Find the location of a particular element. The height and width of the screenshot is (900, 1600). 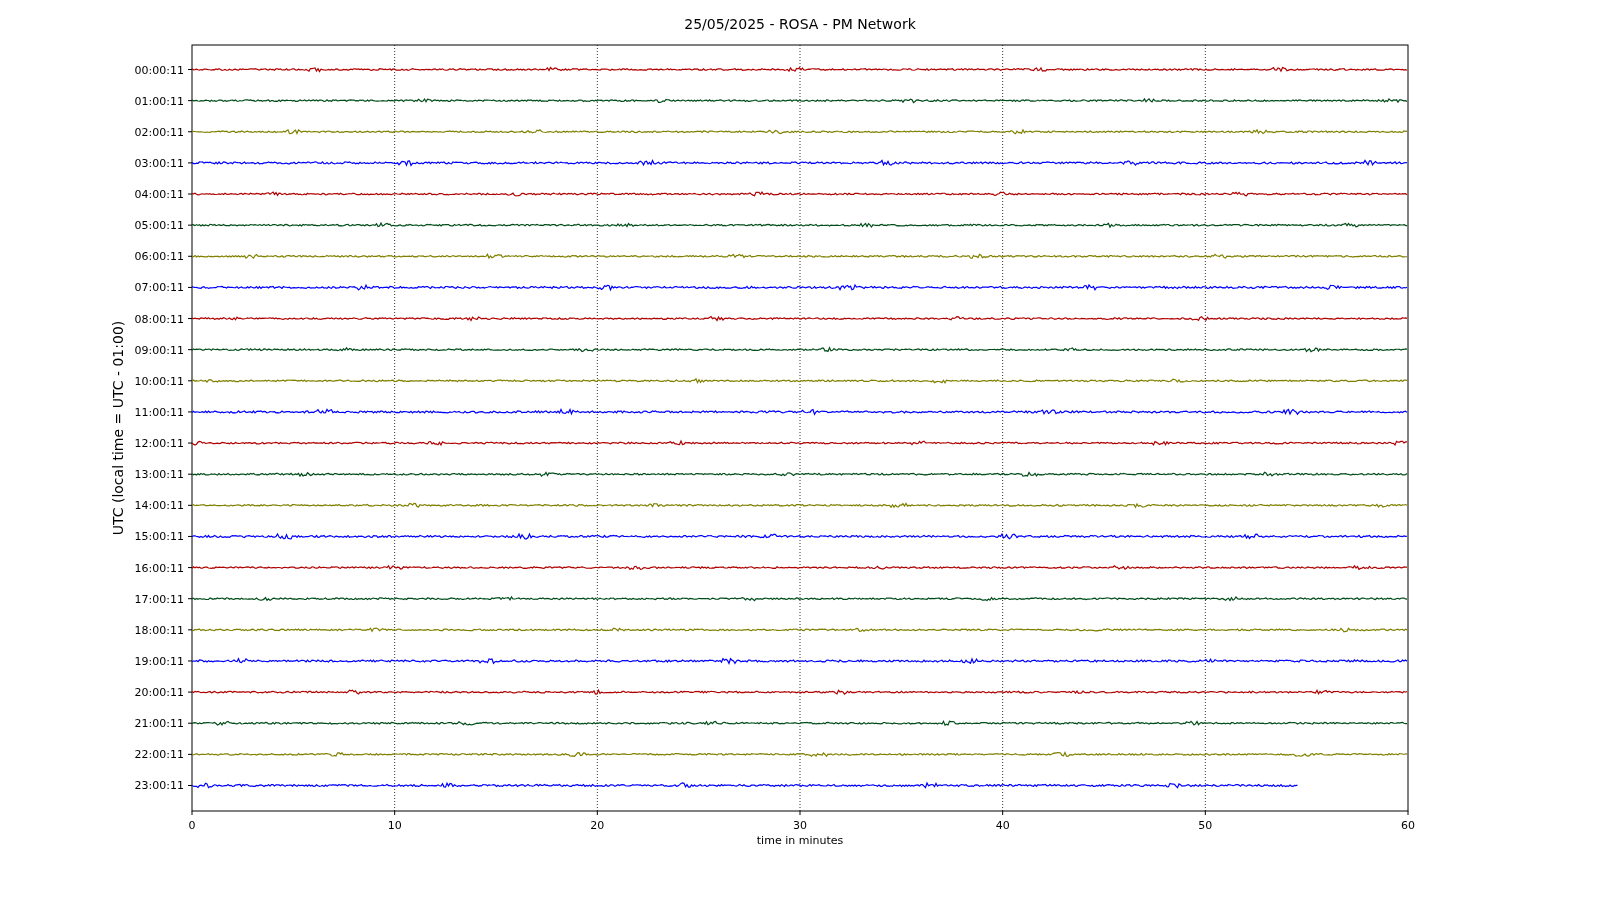

y-tick-label: 03:00:11 is located at coordinates (159, 163).